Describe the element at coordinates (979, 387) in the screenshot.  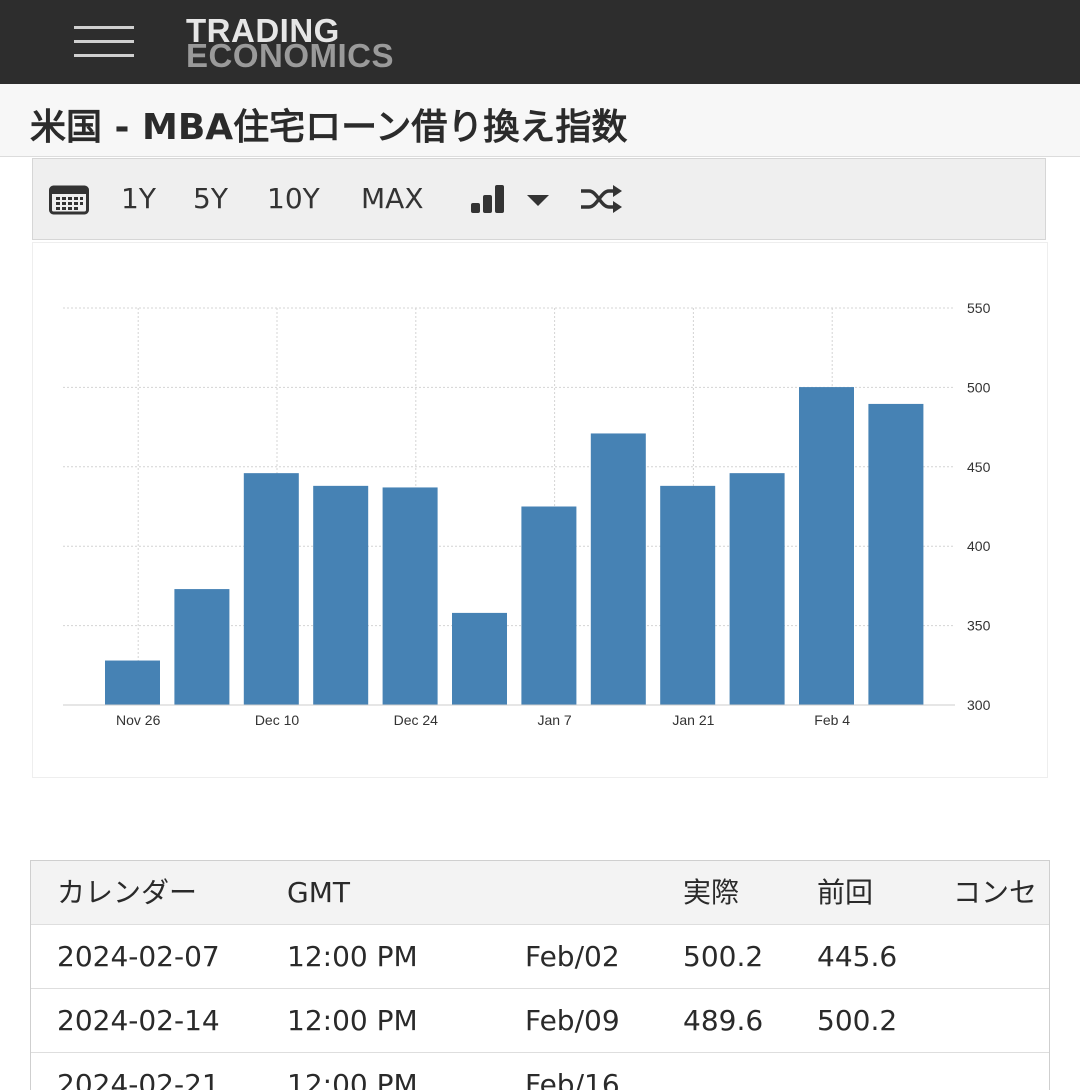
I see `y-tick-label: 500` at that location.